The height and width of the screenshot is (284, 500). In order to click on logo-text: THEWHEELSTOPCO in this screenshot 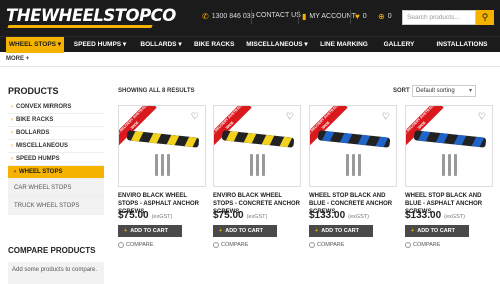, I will do `click(91, 15)`.